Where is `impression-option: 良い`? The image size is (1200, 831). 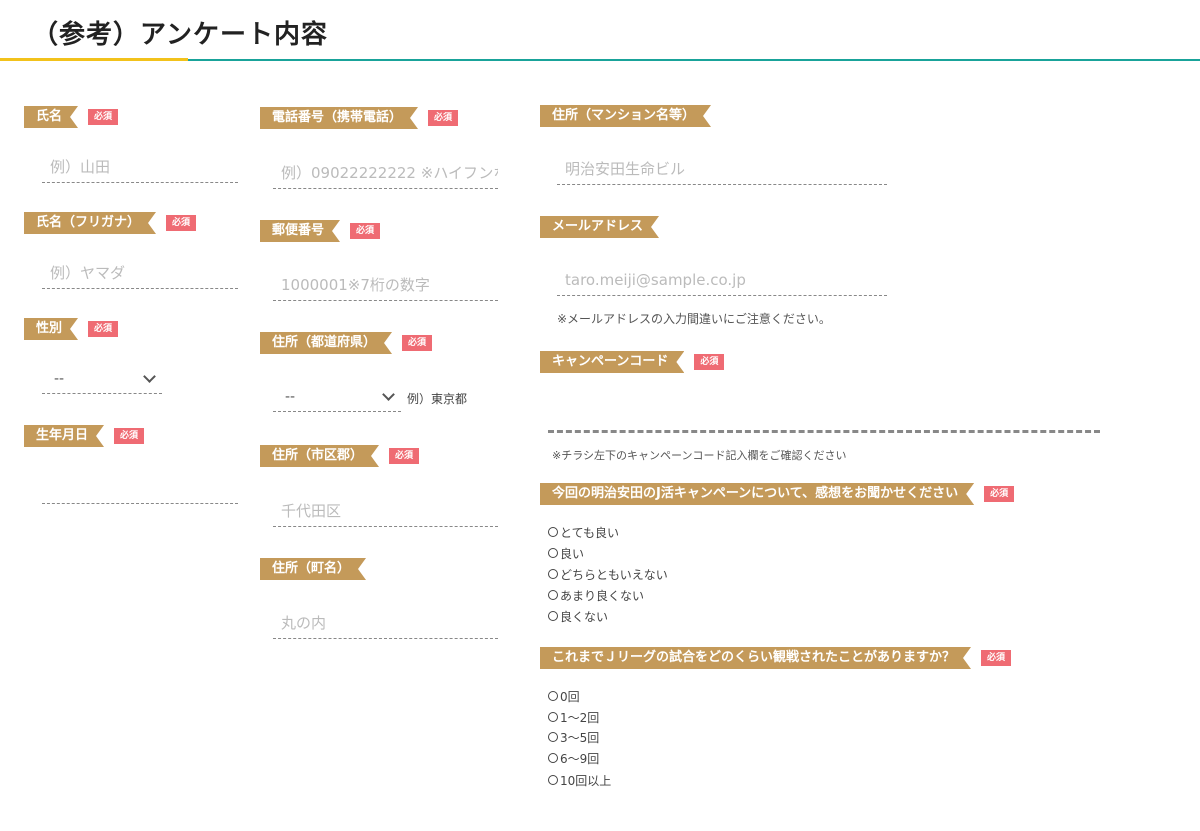 impression-option: 良い is located at coordinates (566, 553).